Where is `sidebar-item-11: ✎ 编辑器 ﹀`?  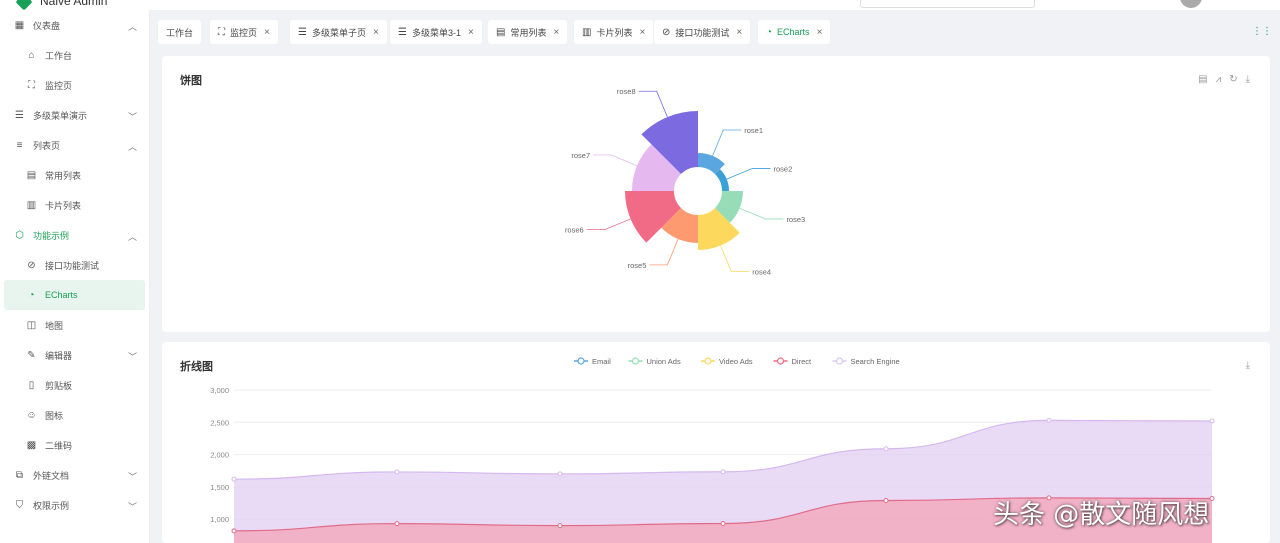
sidebar-item-11: ✎ 编辑器 ﹀ is located at coordinates (74, 355).